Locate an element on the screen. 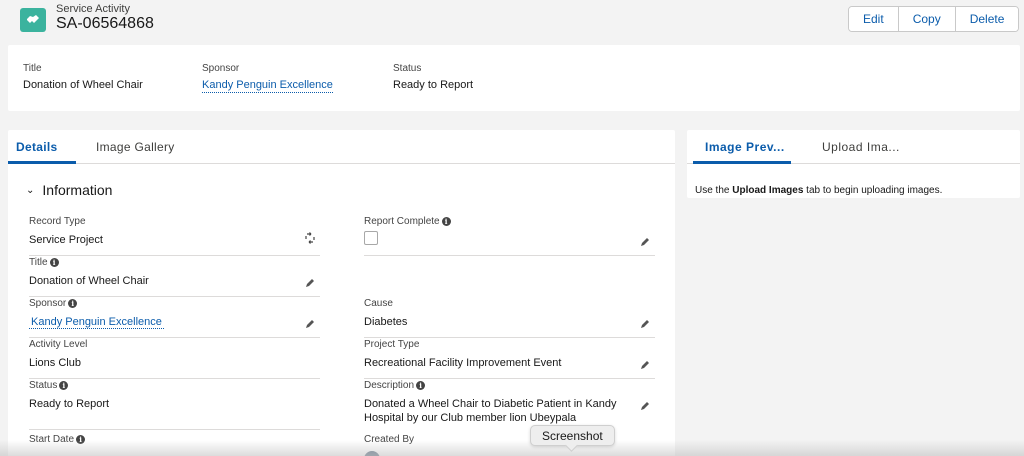  field-label: Description i is located at coordinates (395, 385).